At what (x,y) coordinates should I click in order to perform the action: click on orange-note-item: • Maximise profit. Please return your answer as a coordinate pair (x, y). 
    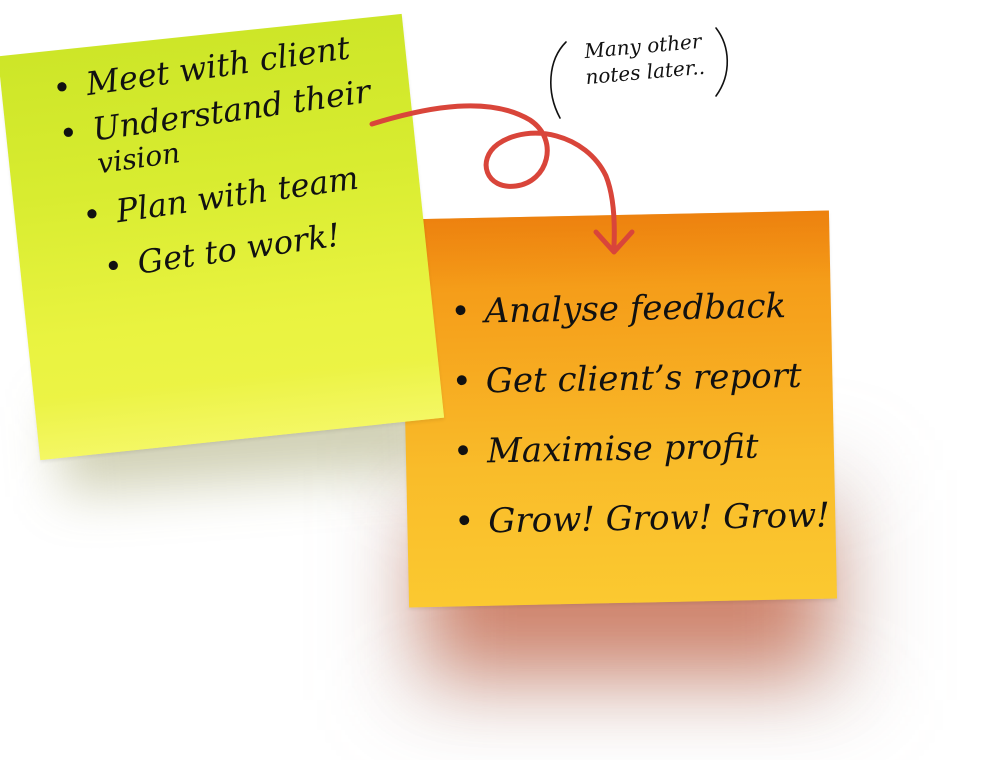
    Looking at the image, I should click on (640, 448).